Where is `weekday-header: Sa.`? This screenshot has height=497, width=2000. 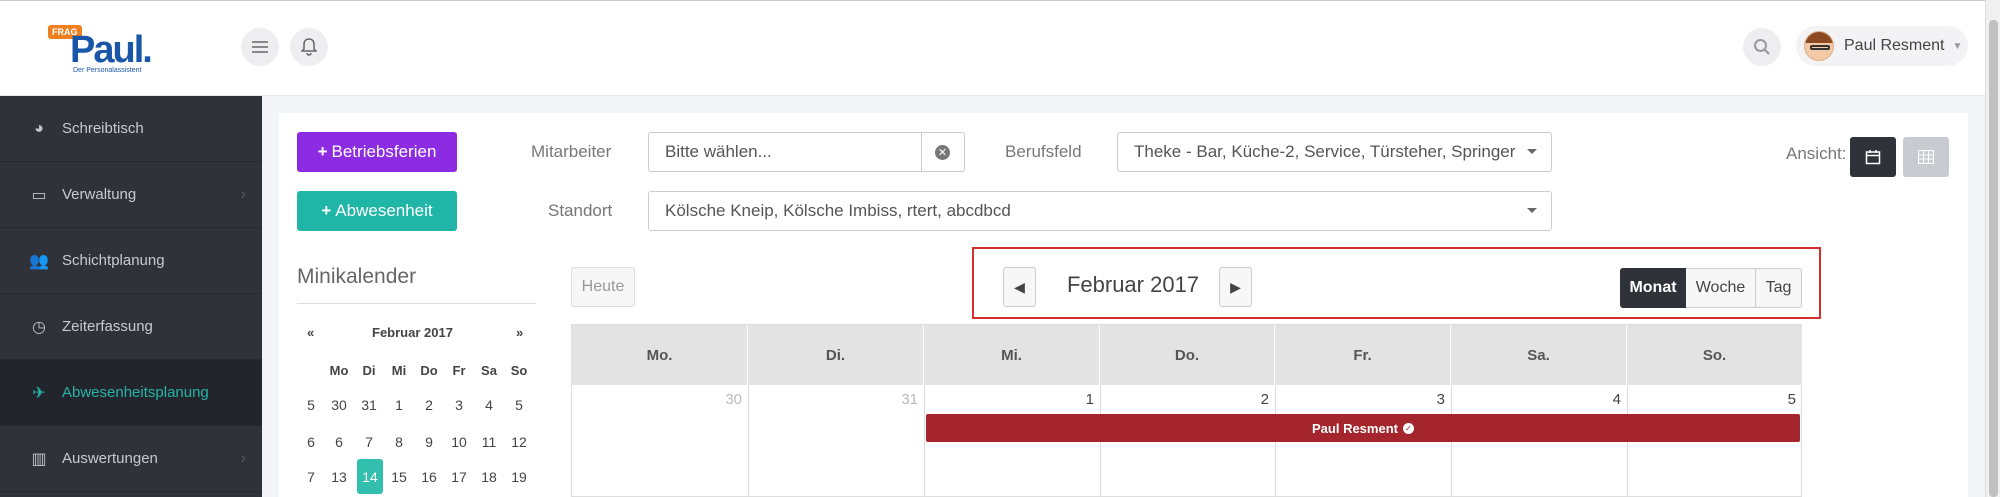 weekday-header: Sa. is located at coordinates (1539, 355).